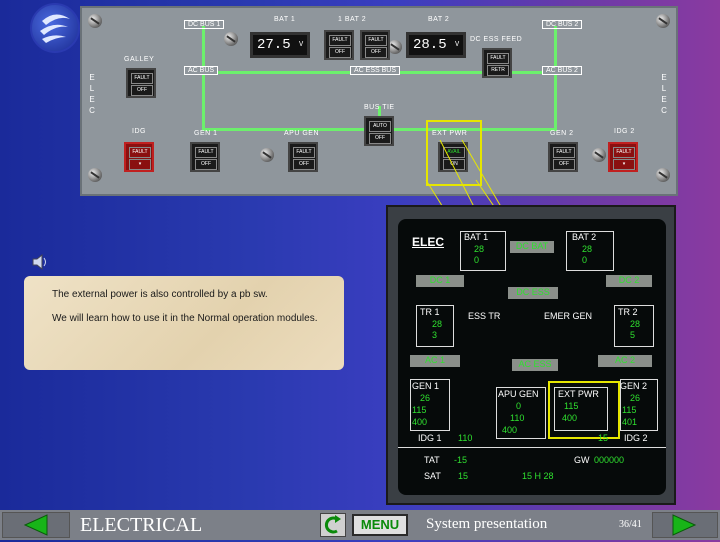 The width and height of the screenshot is (720, 542). I want to click on ecam-ess-tr: ESS TR, so click(484, 316).